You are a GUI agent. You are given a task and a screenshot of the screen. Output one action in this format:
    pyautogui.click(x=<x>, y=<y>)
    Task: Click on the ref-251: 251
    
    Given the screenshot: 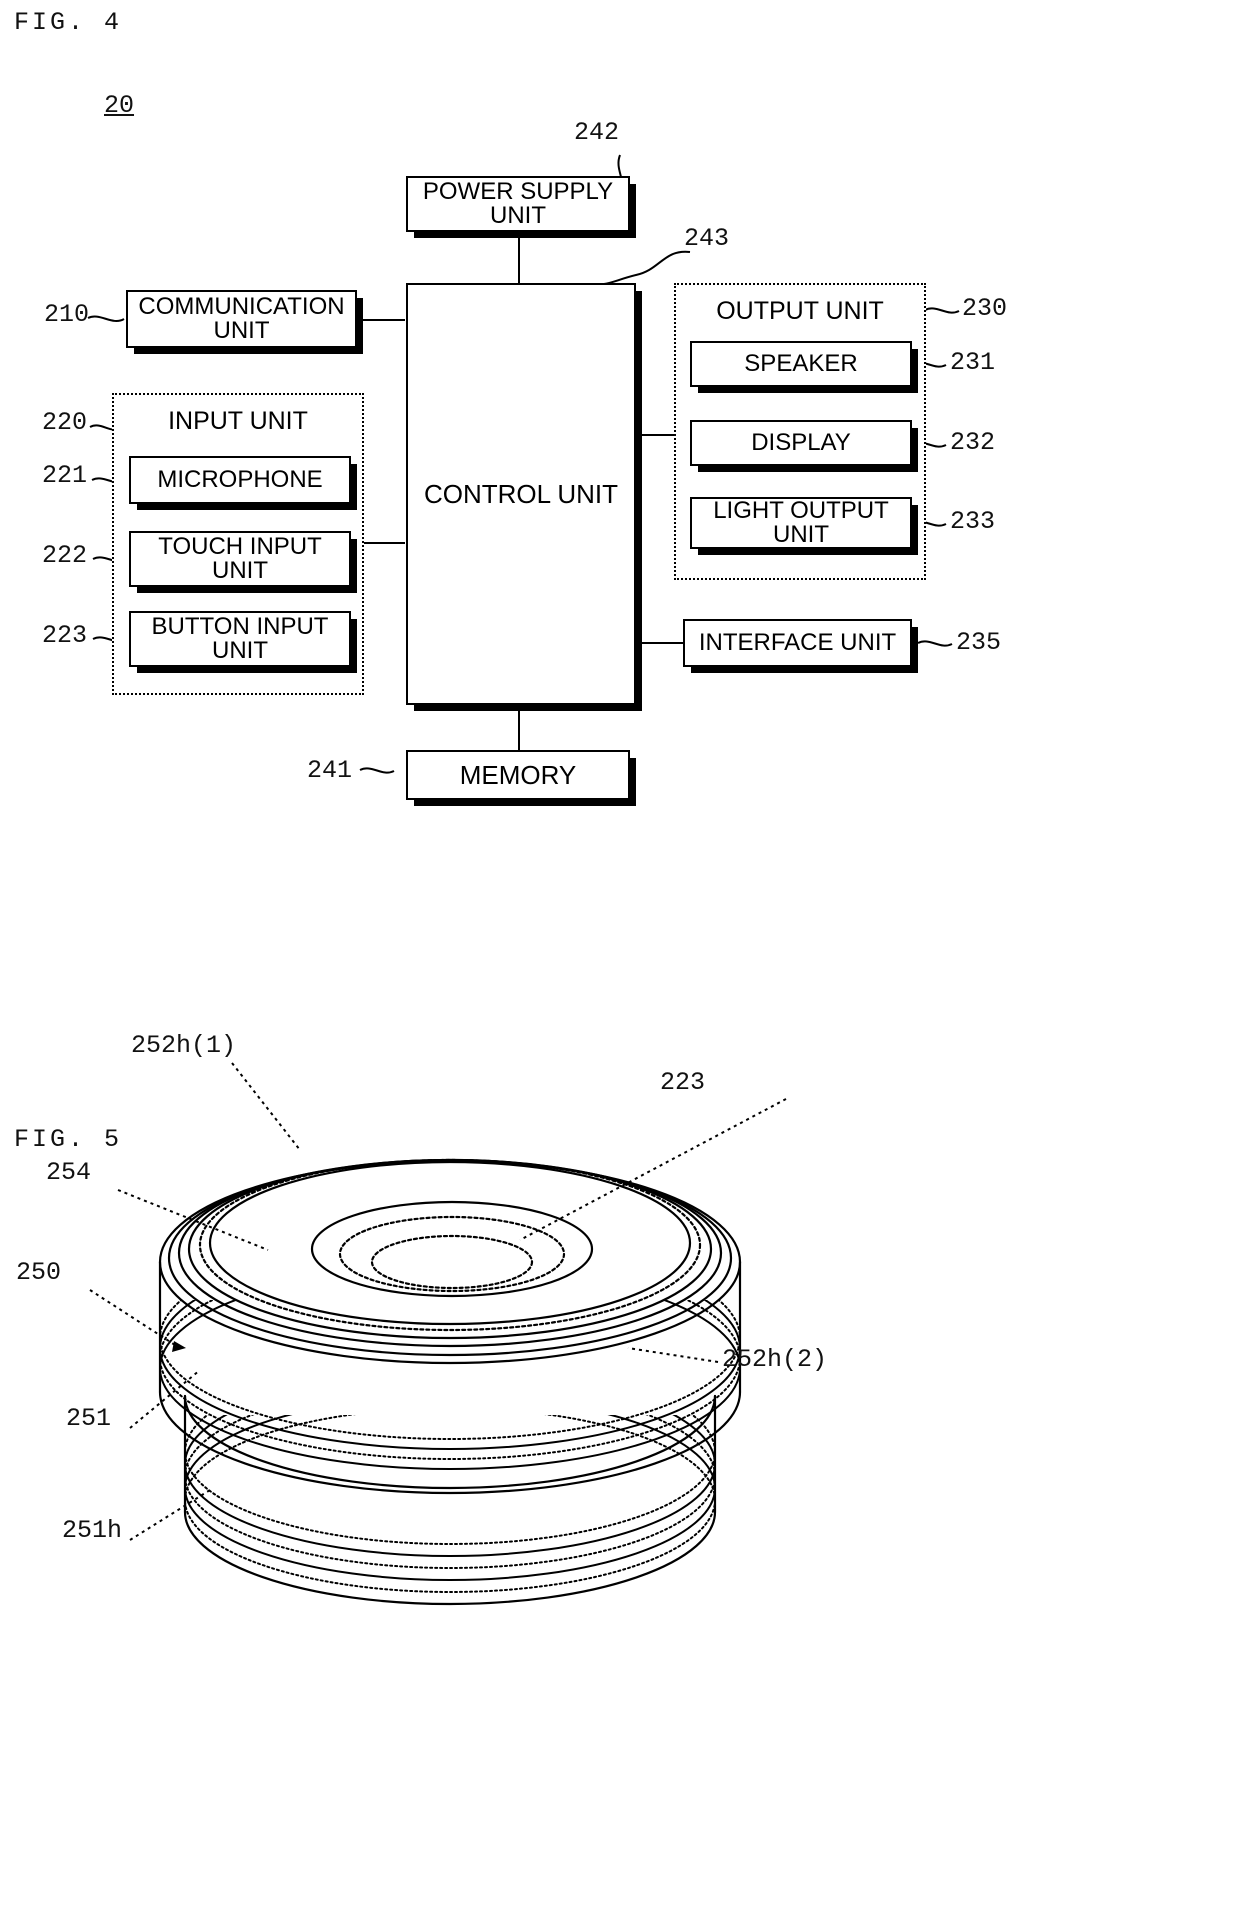 What is the action you would take?
    pyautogui.click(x=89, y=1418)
    